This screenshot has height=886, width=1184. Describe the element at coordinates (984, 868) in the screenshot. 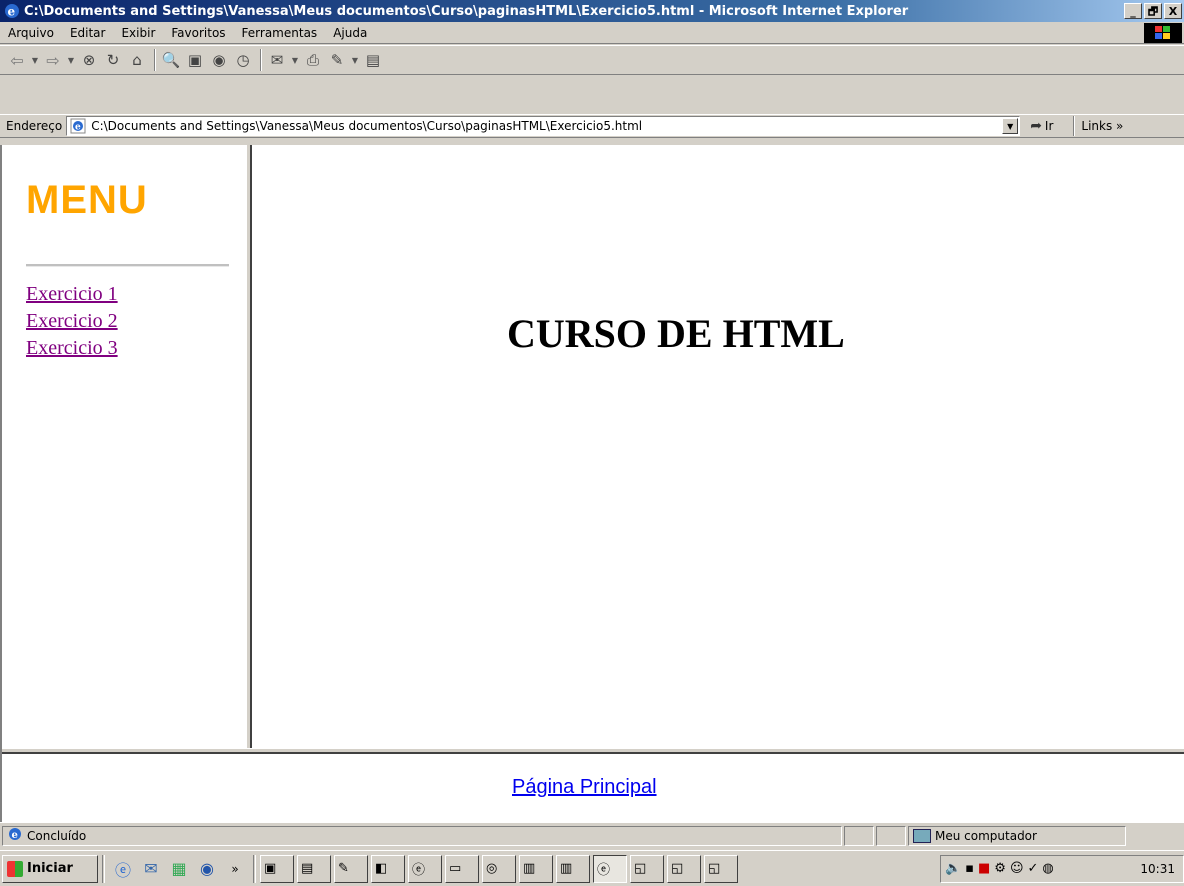

I see `antivirus-icon: ■` at that location.